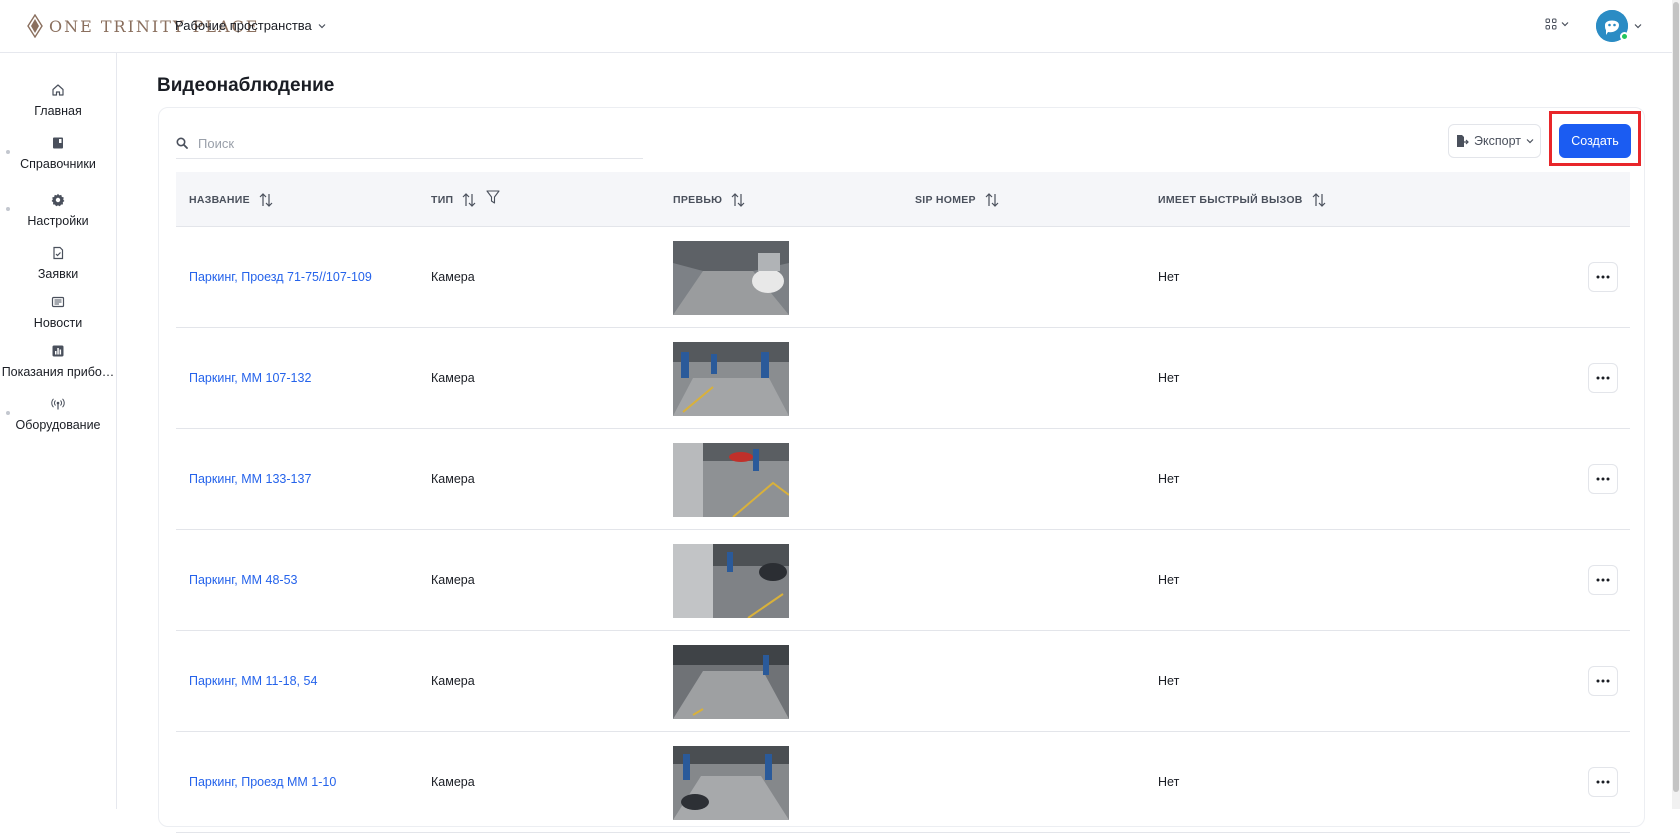 Image resolution: width=1680 pixels, height=833 pixels. I want to click on apps-menu, so click(1557, 24).